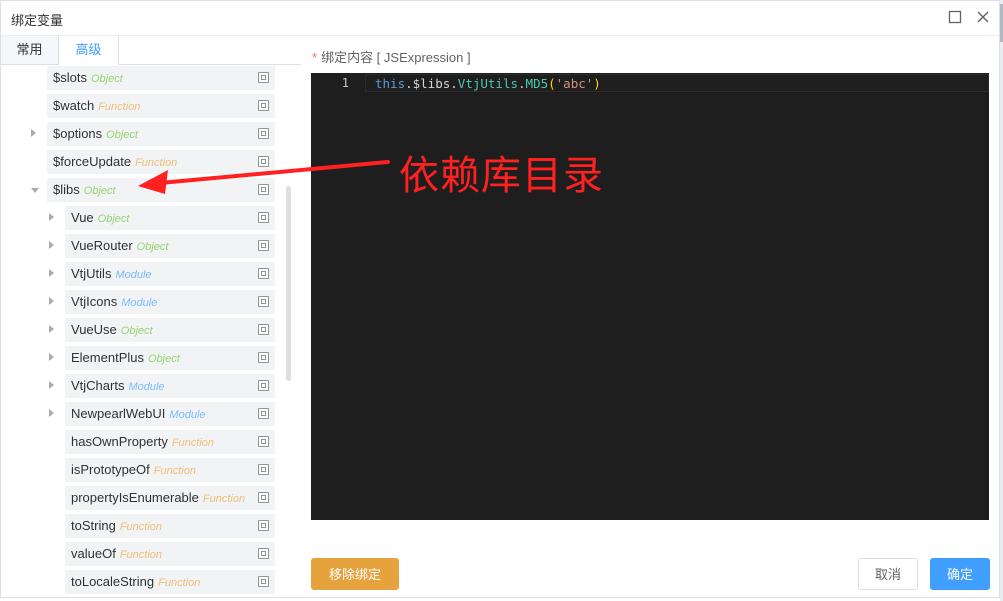 Image resolution: width=1003 pixels, height=601 pixels. Describe the element at coordinates (74, 105) in the screenshot. I see `node-name: $watch` at that location.